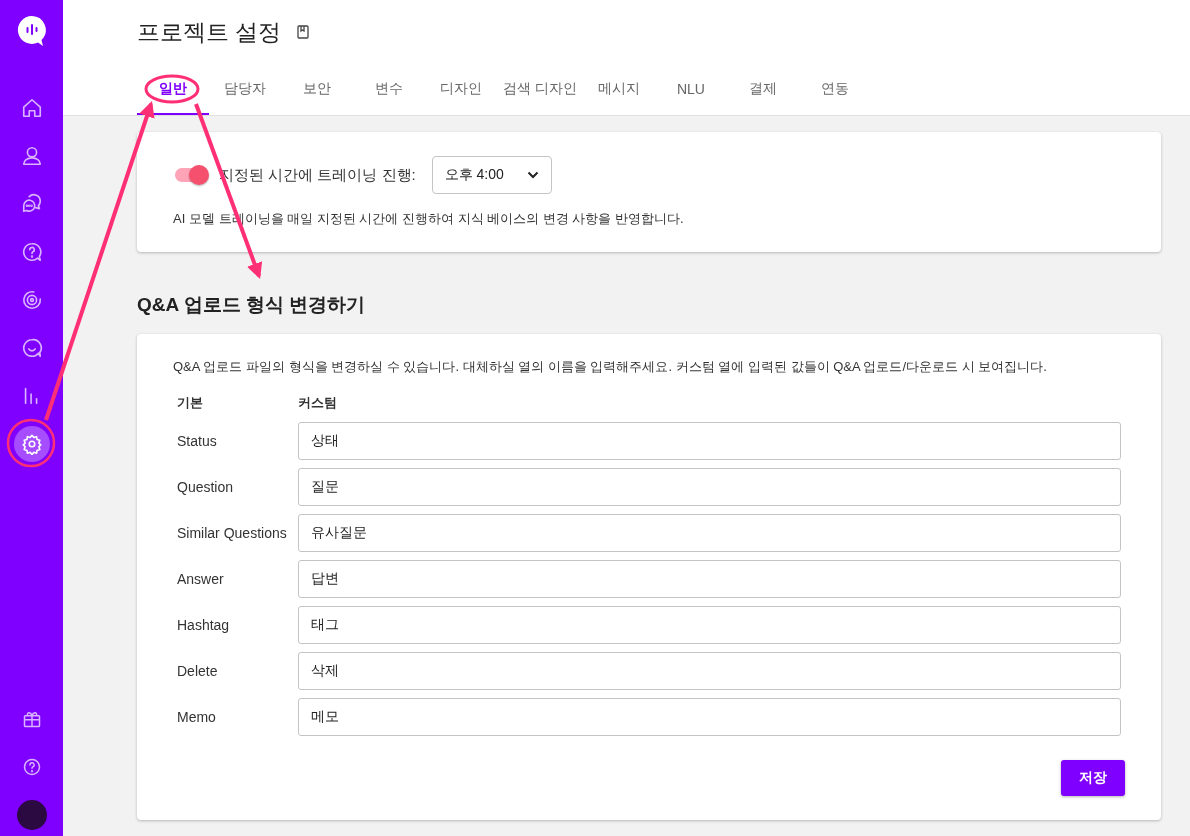  What do you see at coordinates (31, 815) in the screenshot?
I see `avatar` at bounding box center [31, 815].